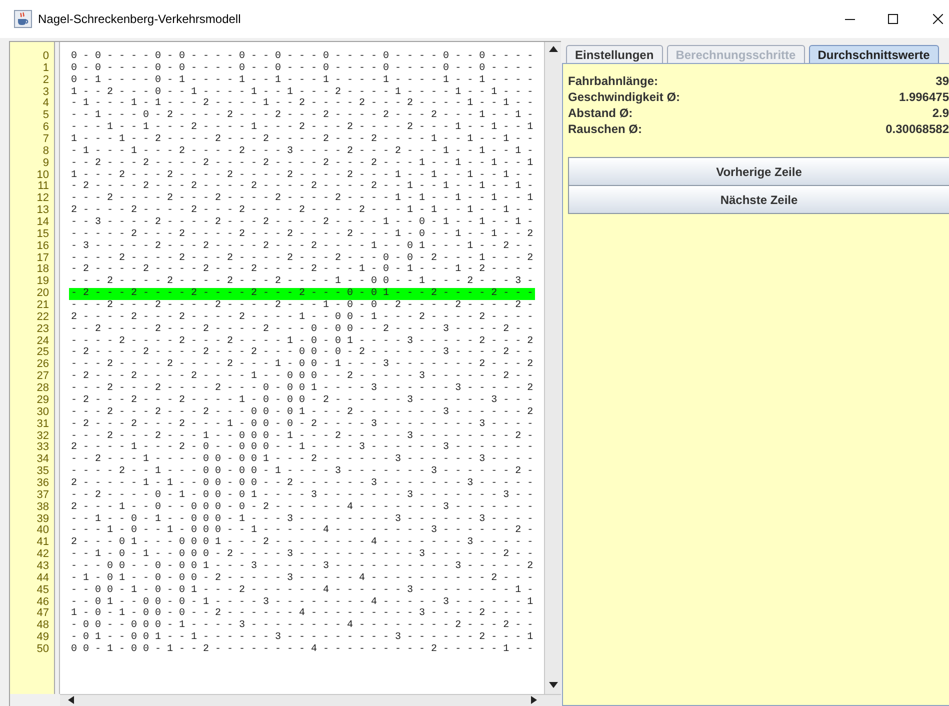  I want to click on line-number: 5, so click(45, 116).